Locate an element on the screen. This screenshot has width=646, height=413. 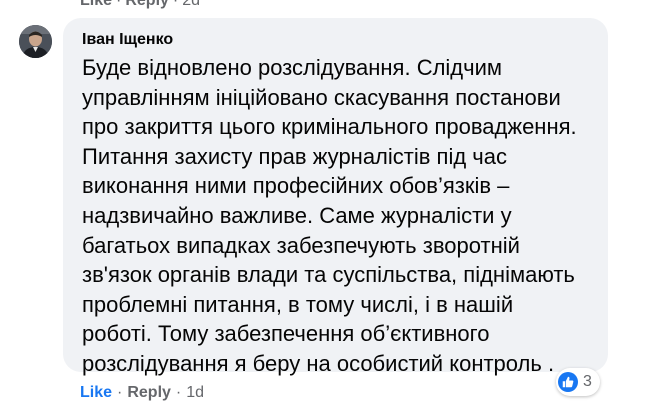
comment-line: Буде відновлено розслідування. Слідчим is located at coordinates (292, 67).